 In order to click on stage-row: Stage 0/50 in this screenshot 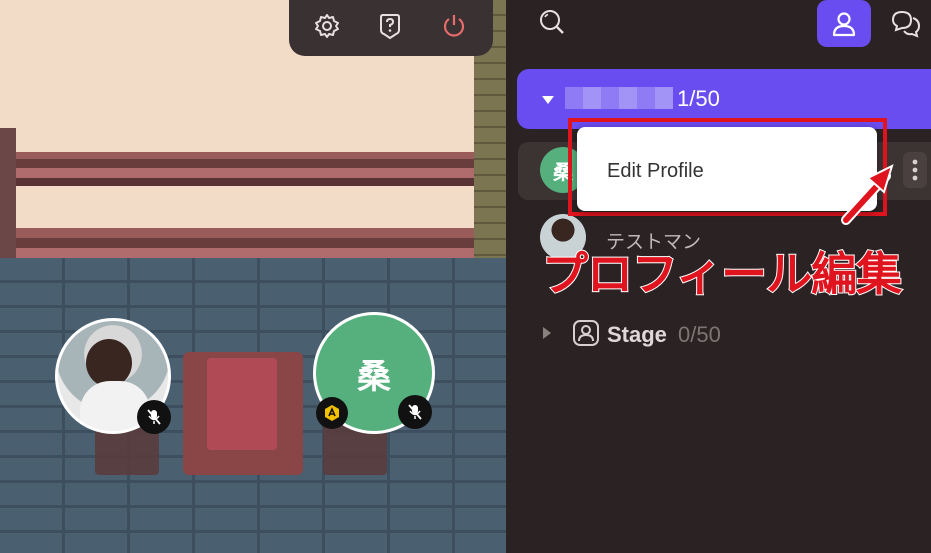, I will do `click(724, 334)`.